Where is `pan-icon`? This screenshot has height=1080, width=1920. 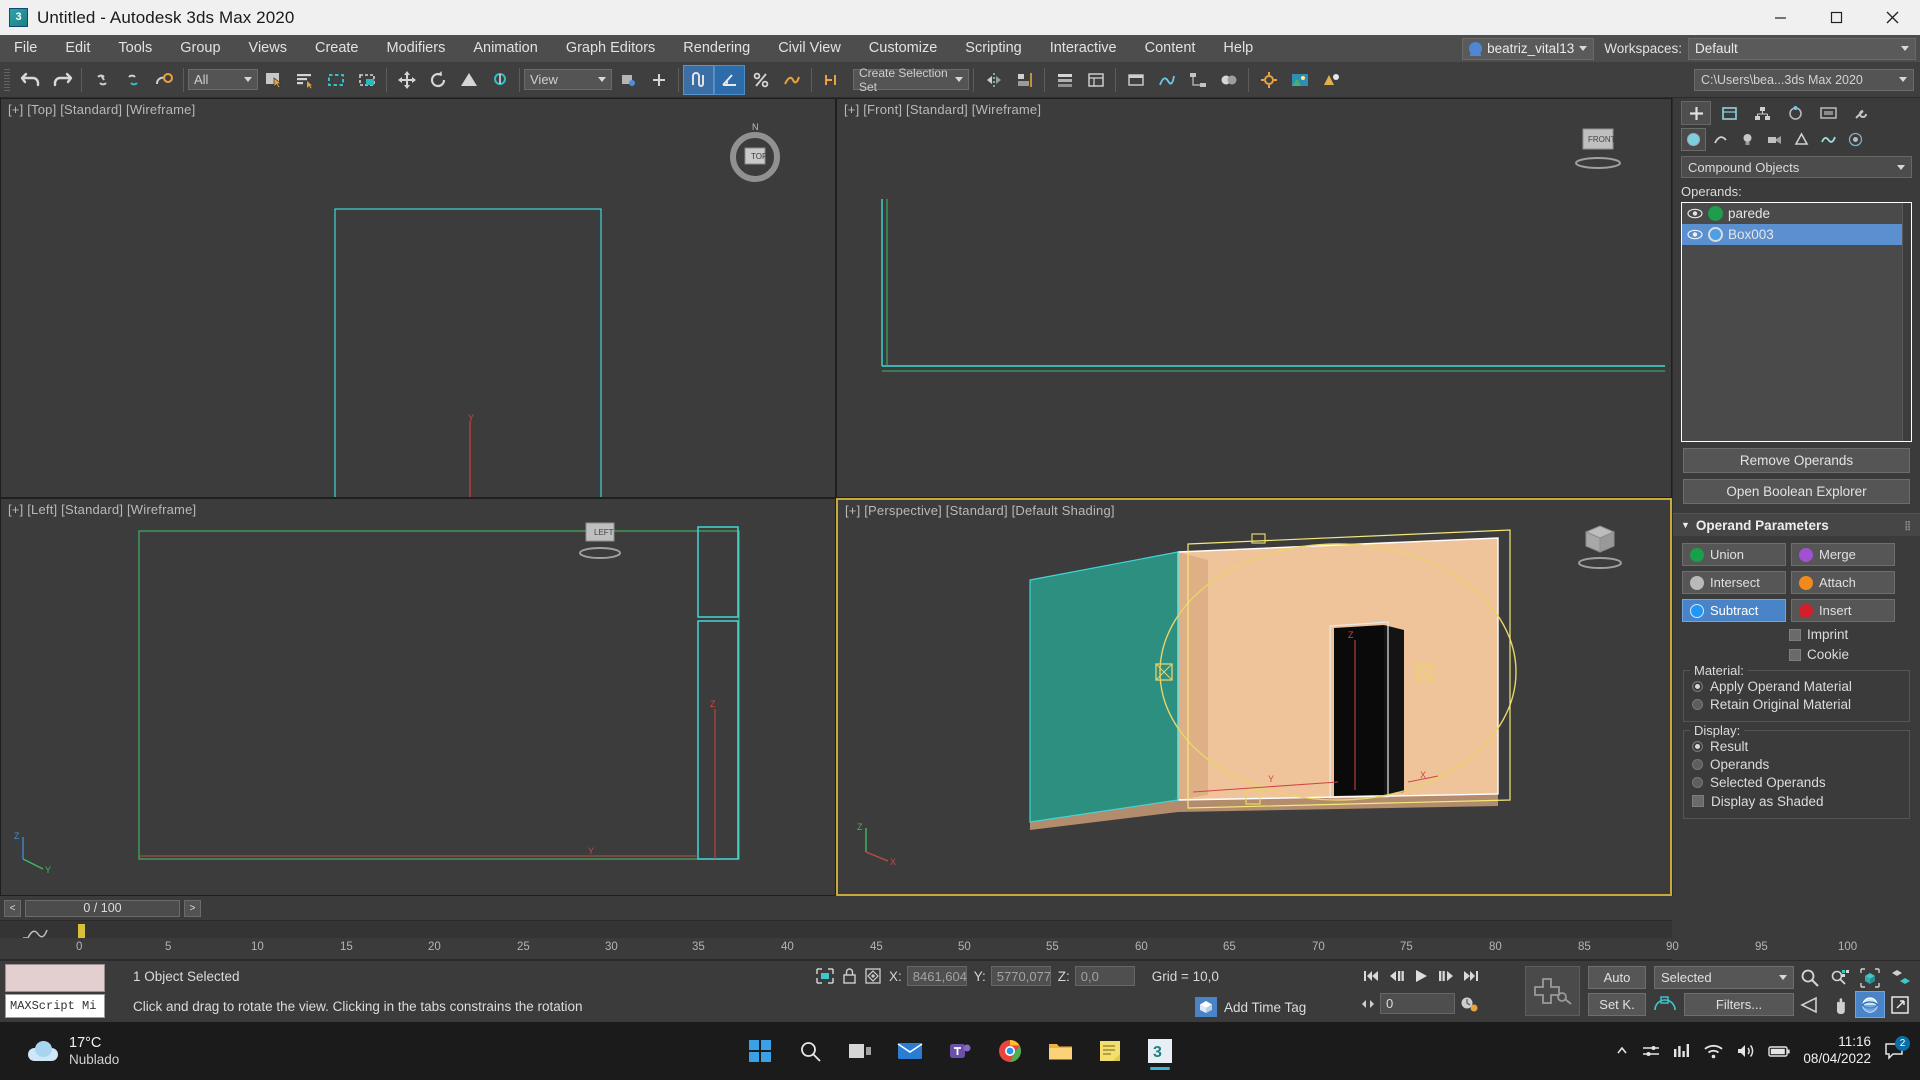 pan-icon is located at coordinates (1840, 1004).